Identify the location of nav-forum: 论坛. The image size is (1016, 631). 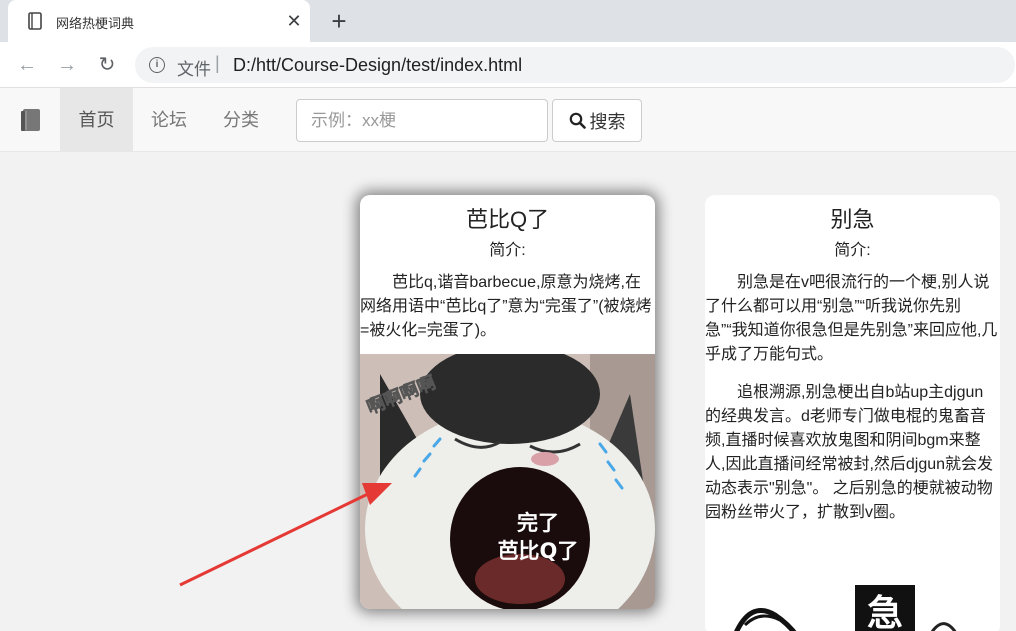
(169, 120).